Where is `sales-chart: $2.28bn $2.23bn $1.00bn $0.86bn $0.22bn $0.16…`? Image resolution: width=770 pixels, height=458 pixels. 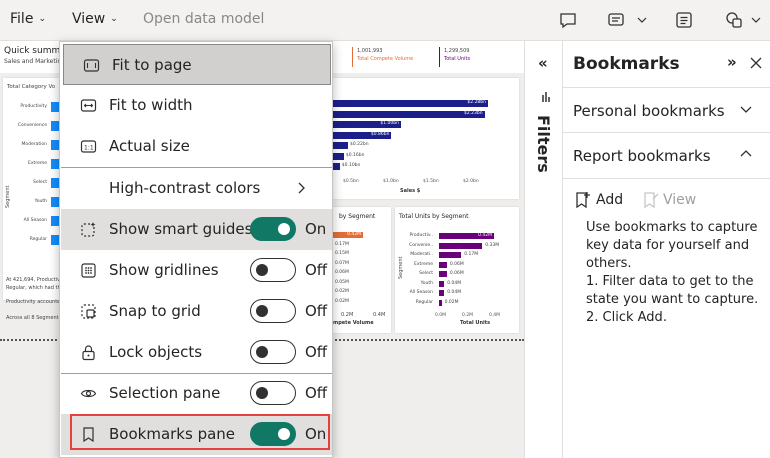 sales-chart: $2.28bn $2.23bn $1.00bn $0.86bn $0.22bn $0.16… is located at coordinates (426, 138).